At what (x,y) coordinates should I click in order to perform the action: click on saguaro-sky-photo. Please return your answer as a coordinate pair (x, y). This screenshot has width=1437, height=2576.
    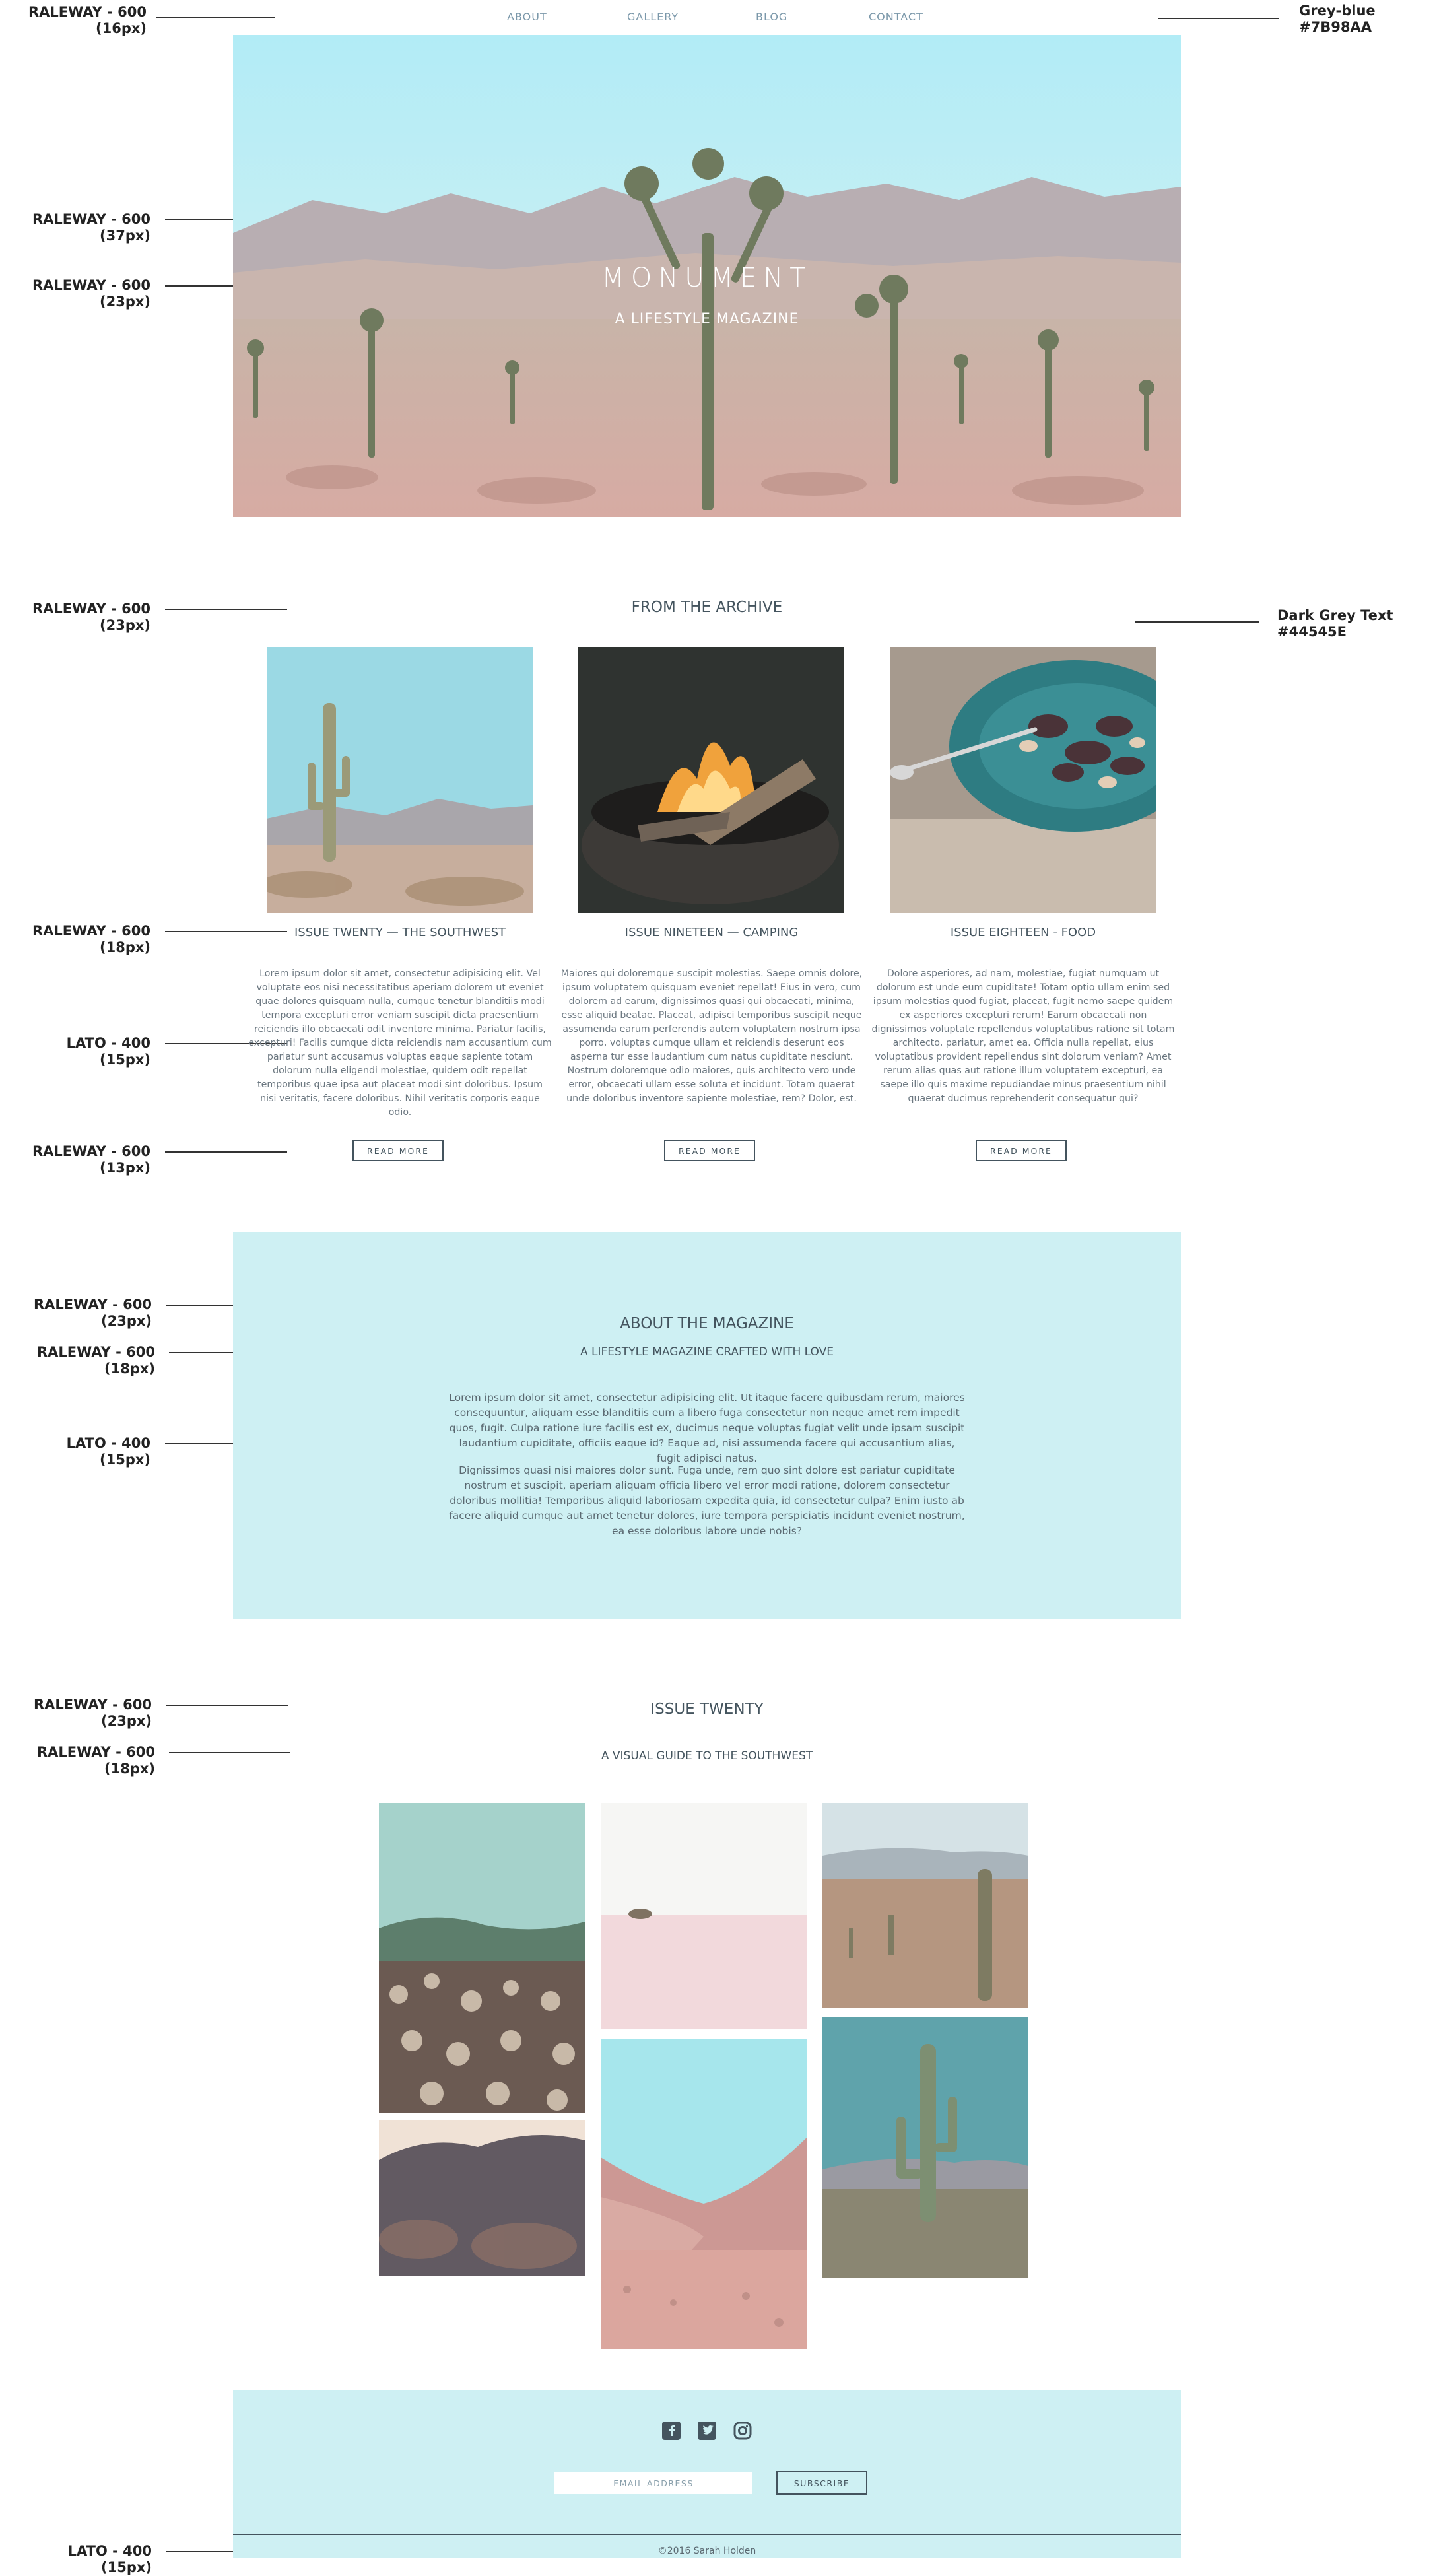
    Looking at the image, I should click on (925, 2148).